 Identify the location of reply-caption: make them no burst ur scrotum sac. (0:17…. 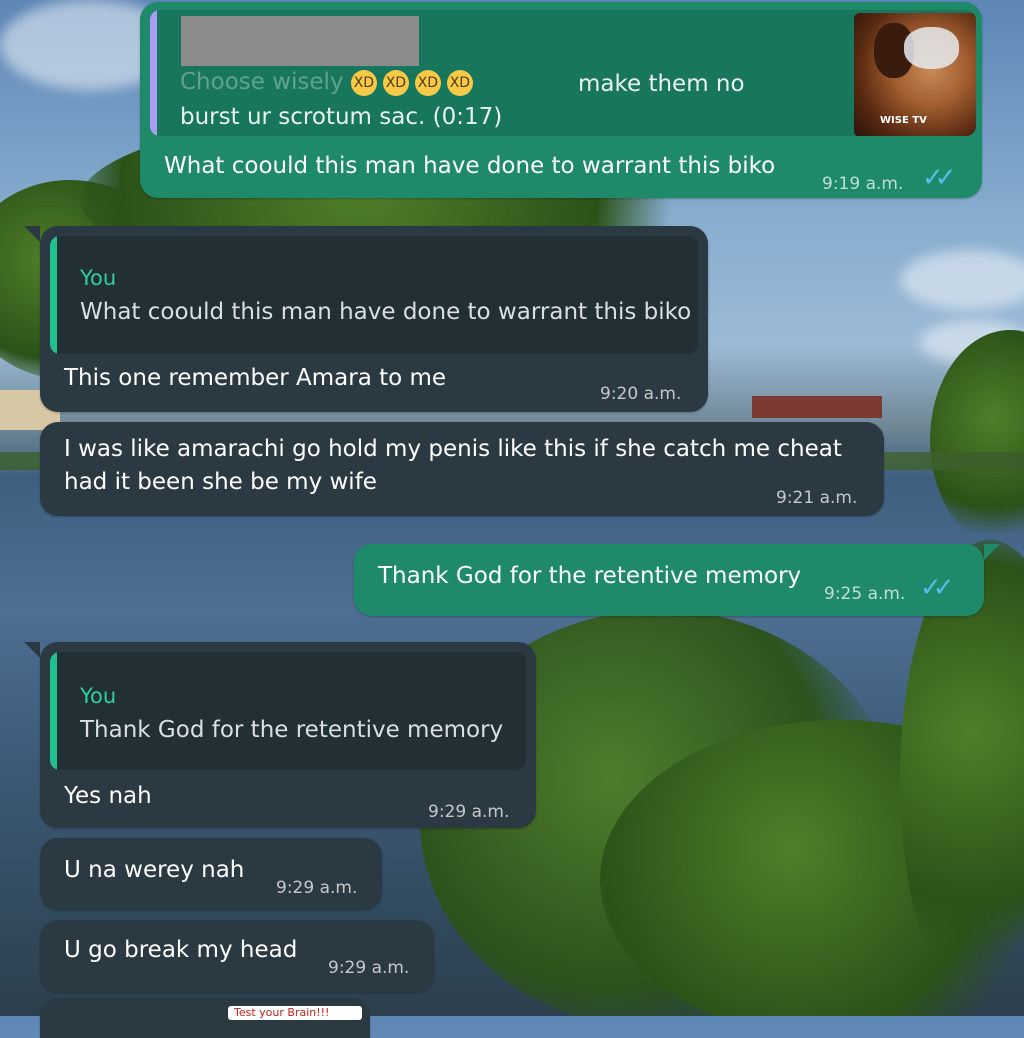
(462, 100).